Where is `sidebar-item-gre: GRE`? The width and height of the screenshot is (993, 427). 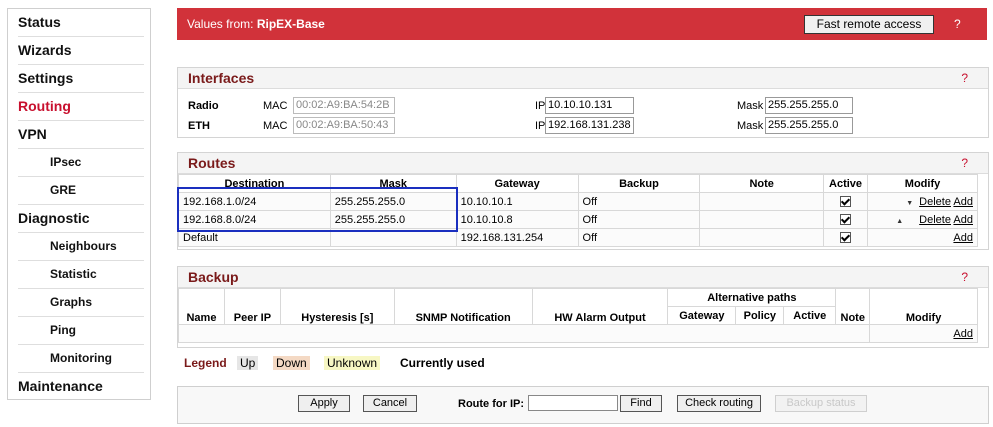 sidebar-item-gre: GRE is located at coordinates (81, 191).